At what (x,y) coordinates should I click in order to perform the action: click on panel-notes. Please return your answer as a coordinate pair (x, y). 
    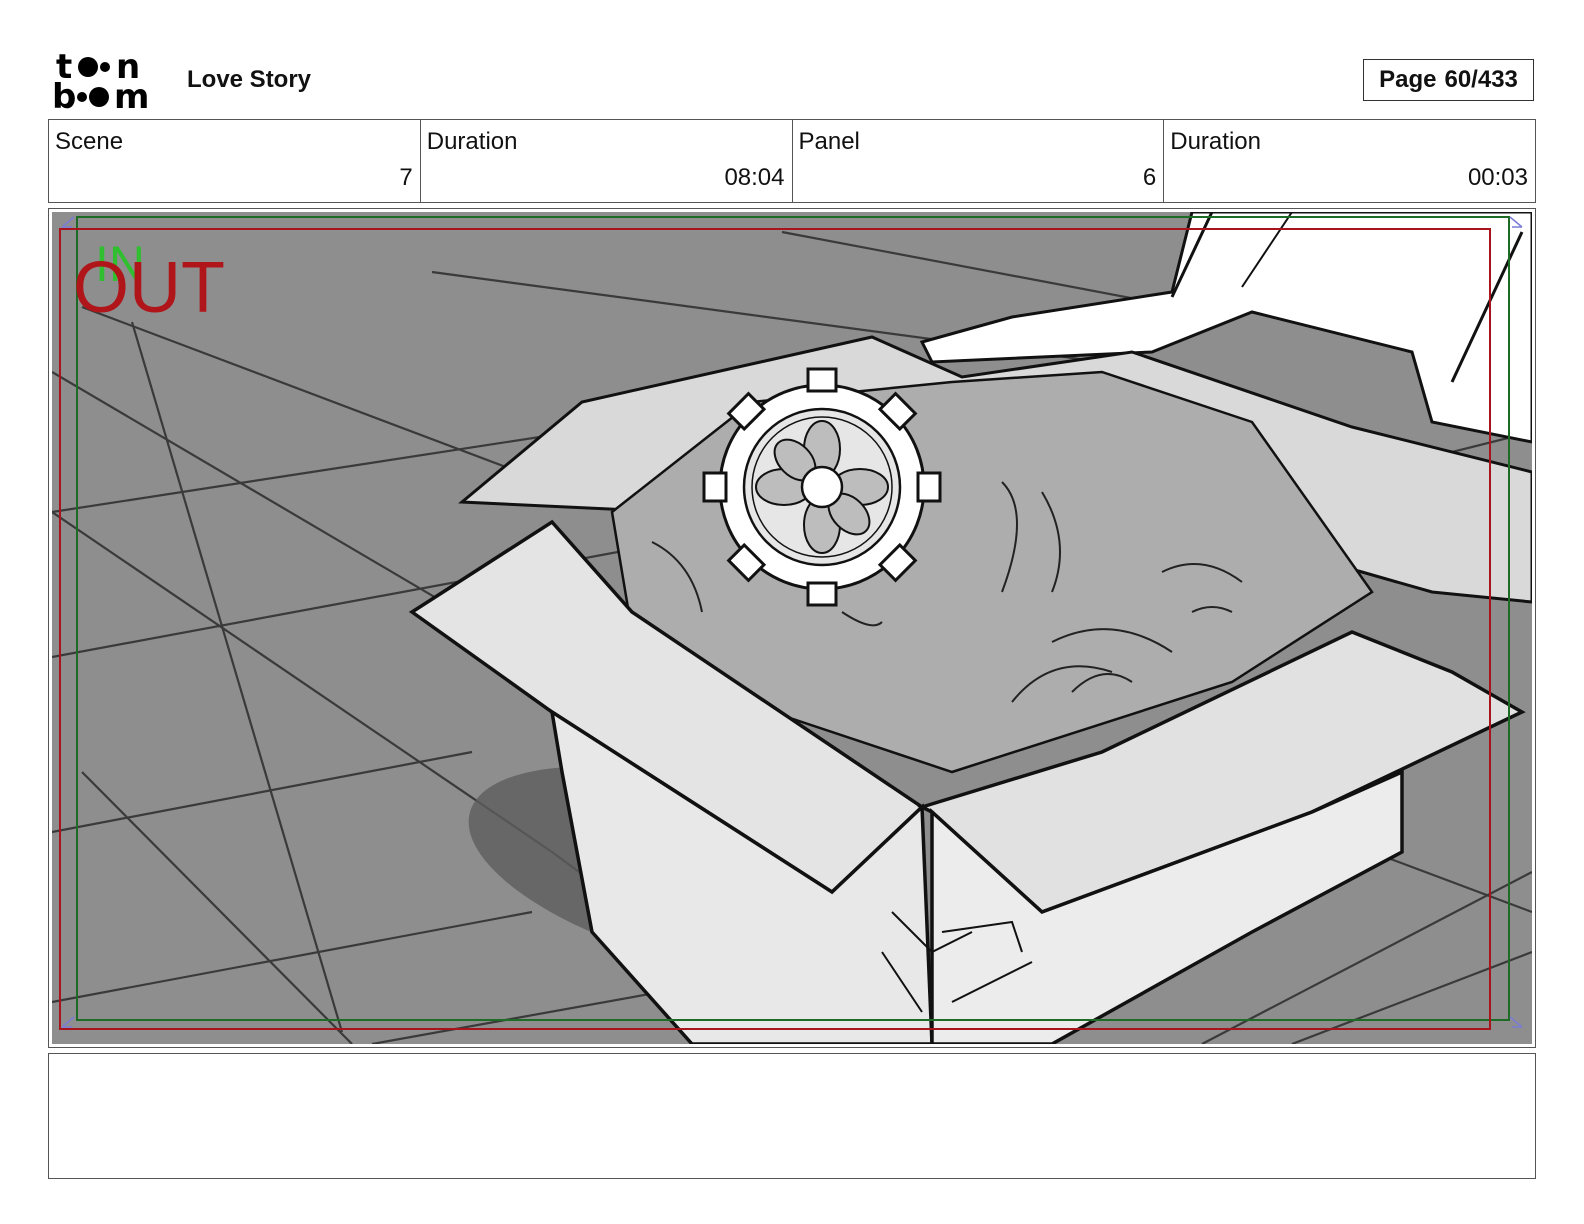
    Looking at the image, I should click on (792, 1116).